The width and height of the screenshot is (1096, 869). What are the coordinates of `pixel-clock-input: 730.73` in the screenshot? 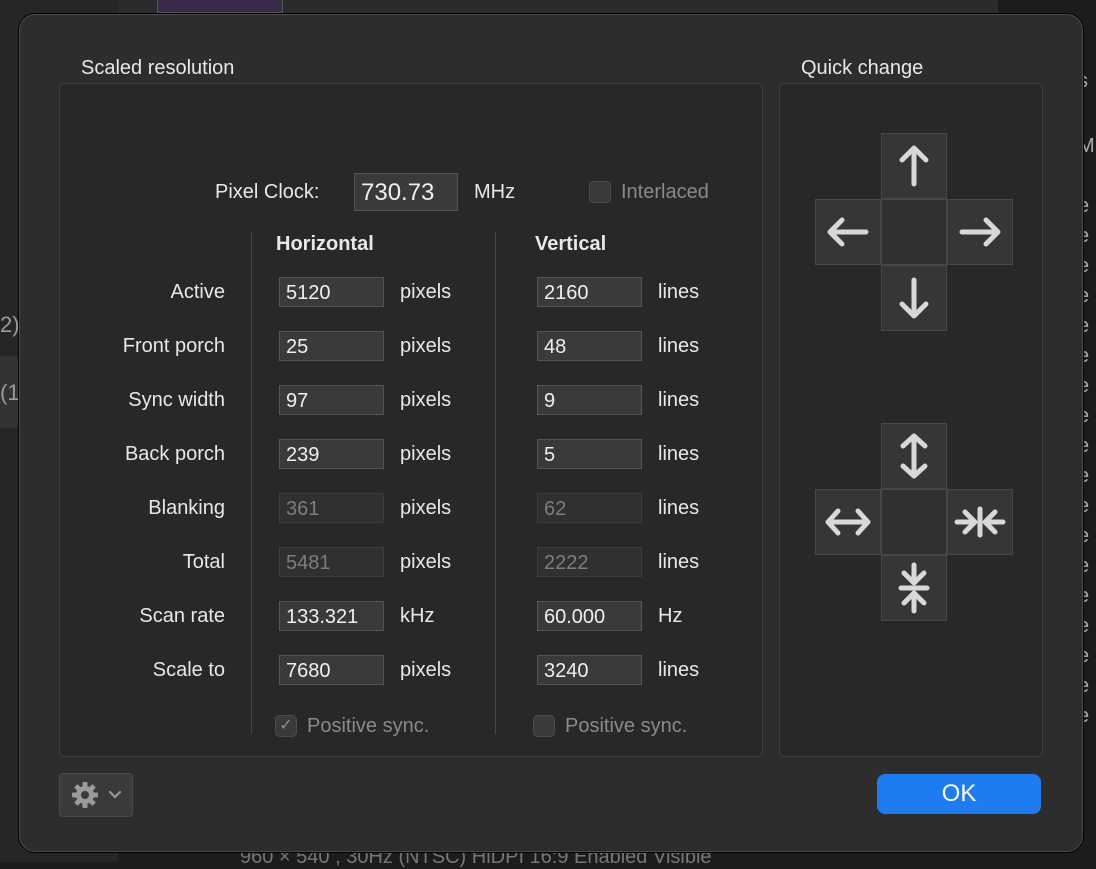 It's located at (406, 192).